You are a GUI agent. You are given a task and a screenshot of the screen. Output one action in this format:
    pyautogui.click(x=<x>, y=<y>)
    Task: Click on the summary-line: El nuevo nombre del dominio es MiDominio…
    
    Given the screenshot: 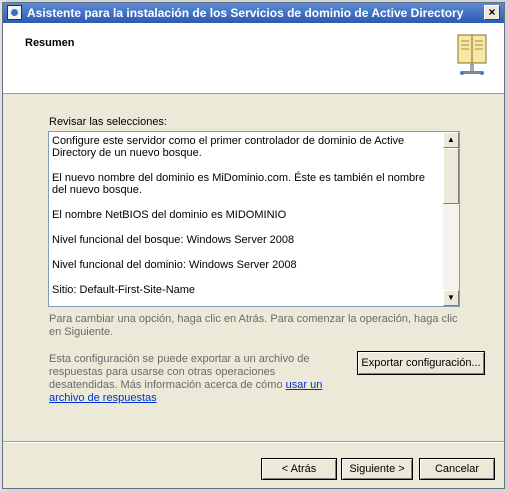 What is the action you would take?
    pyautogui.click(x=238, y=184)
    